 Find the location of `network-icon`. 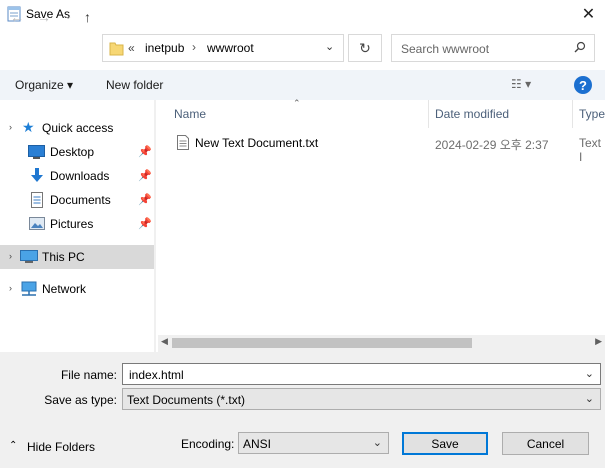

network-icon is located at coordinates (29, 288).